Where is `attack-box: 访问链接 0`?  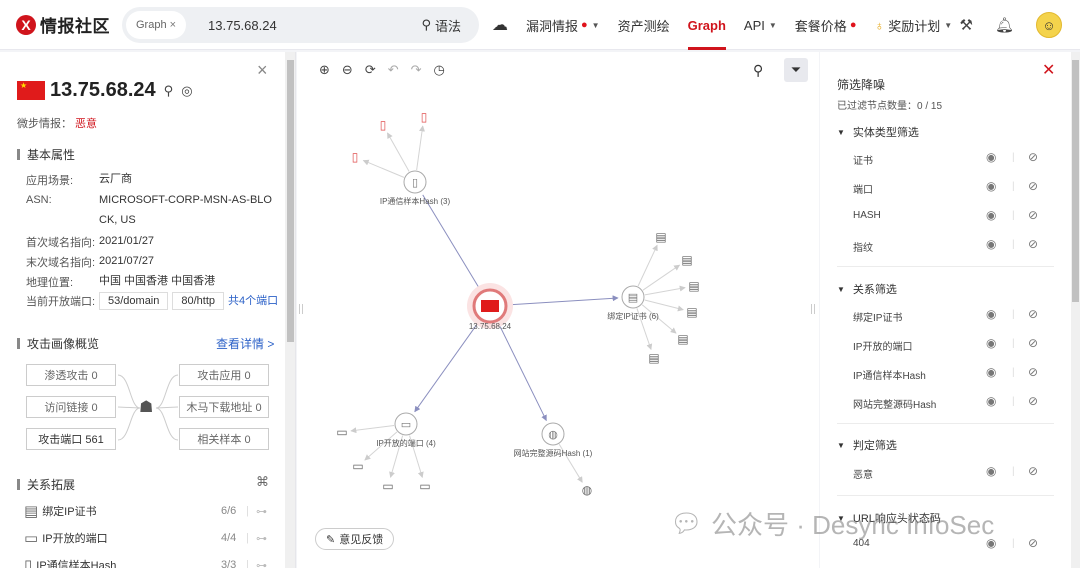
attack-box: 访问链接 0 is located at coordinates (71, 407).